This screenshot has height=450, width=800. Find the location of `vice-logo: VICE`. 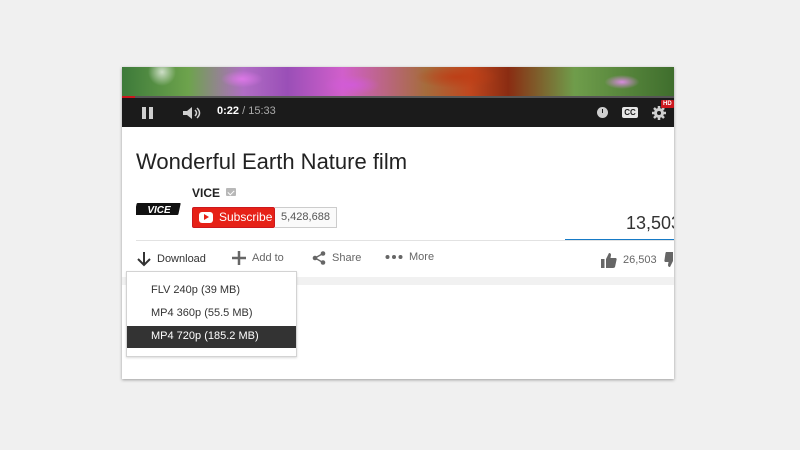

vice-logo: VICE is located at coordinates (159, 209).